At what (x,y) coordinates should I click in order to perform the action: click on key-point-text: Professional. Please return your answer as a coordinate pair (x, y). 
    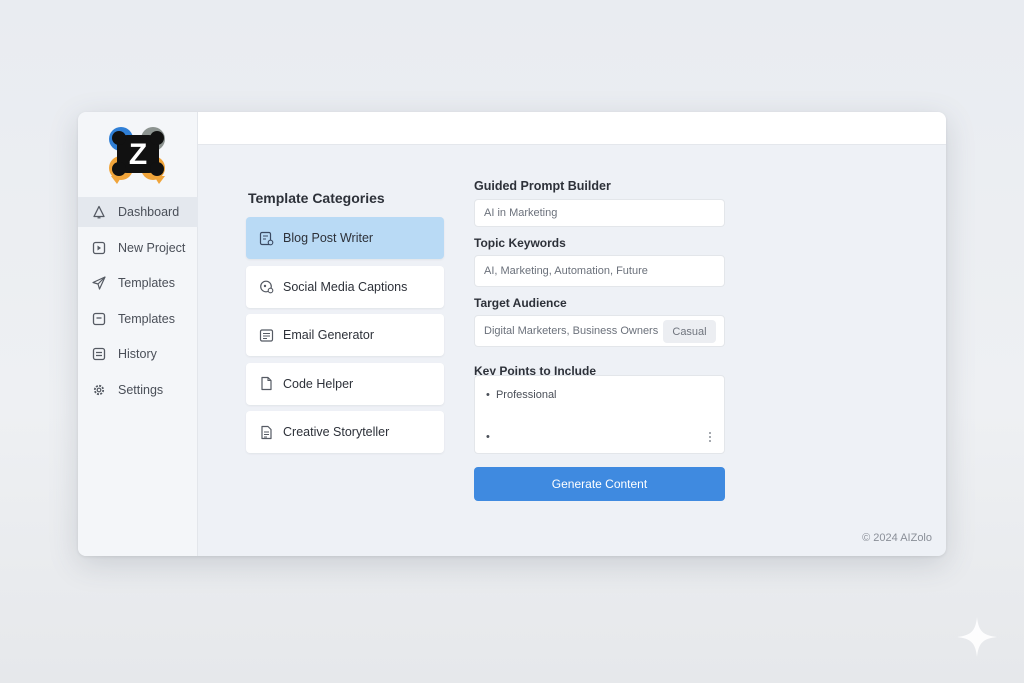
    Looking at the image, I should click on (526, 395).